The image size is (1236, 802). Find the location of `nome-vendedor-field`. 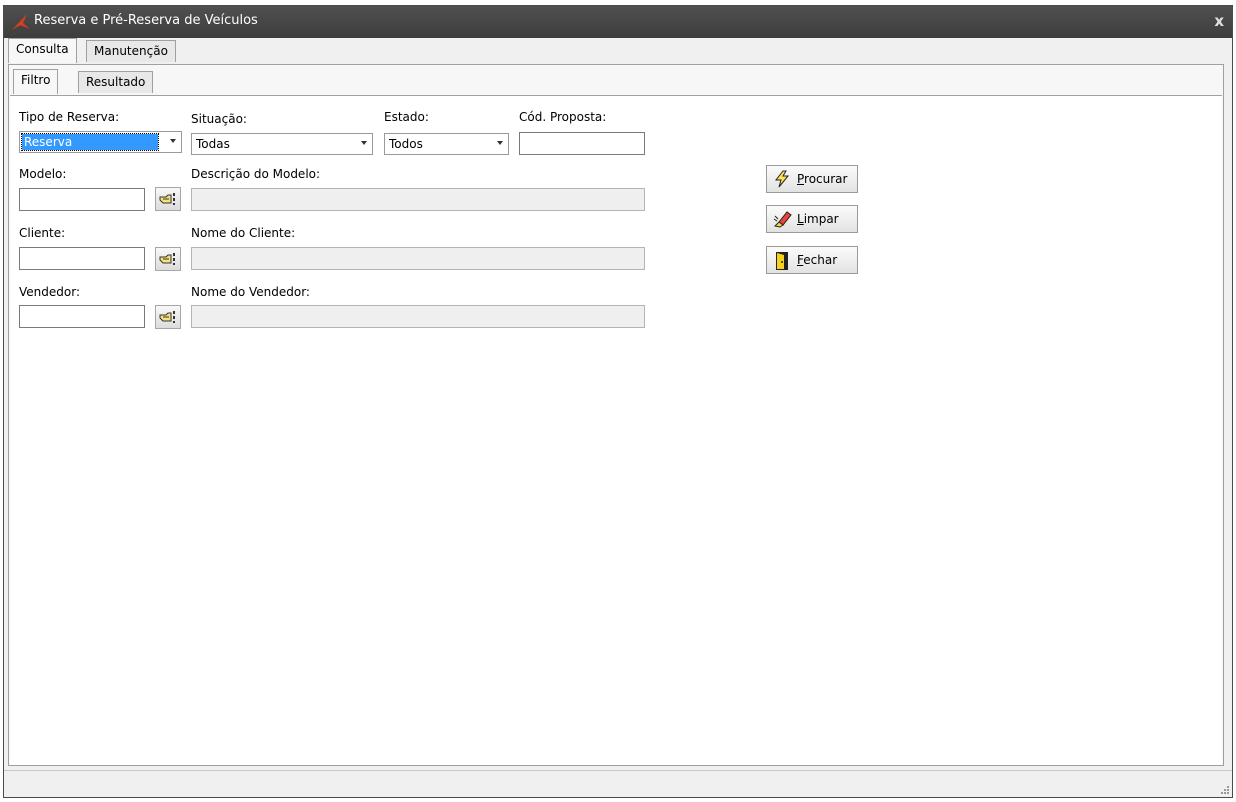

nome-vendedor-field is located at coordinates (418, 316).